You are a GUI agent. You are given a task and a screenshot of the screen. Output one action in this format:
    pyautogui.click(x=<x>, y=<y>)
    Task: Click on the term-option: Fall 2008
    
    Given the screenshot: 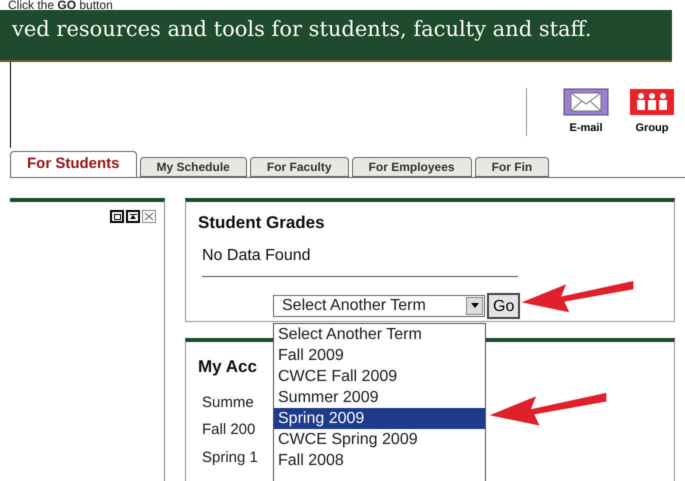 What is the action you would take?
    pyautogui.click(x=379, y=460)
    